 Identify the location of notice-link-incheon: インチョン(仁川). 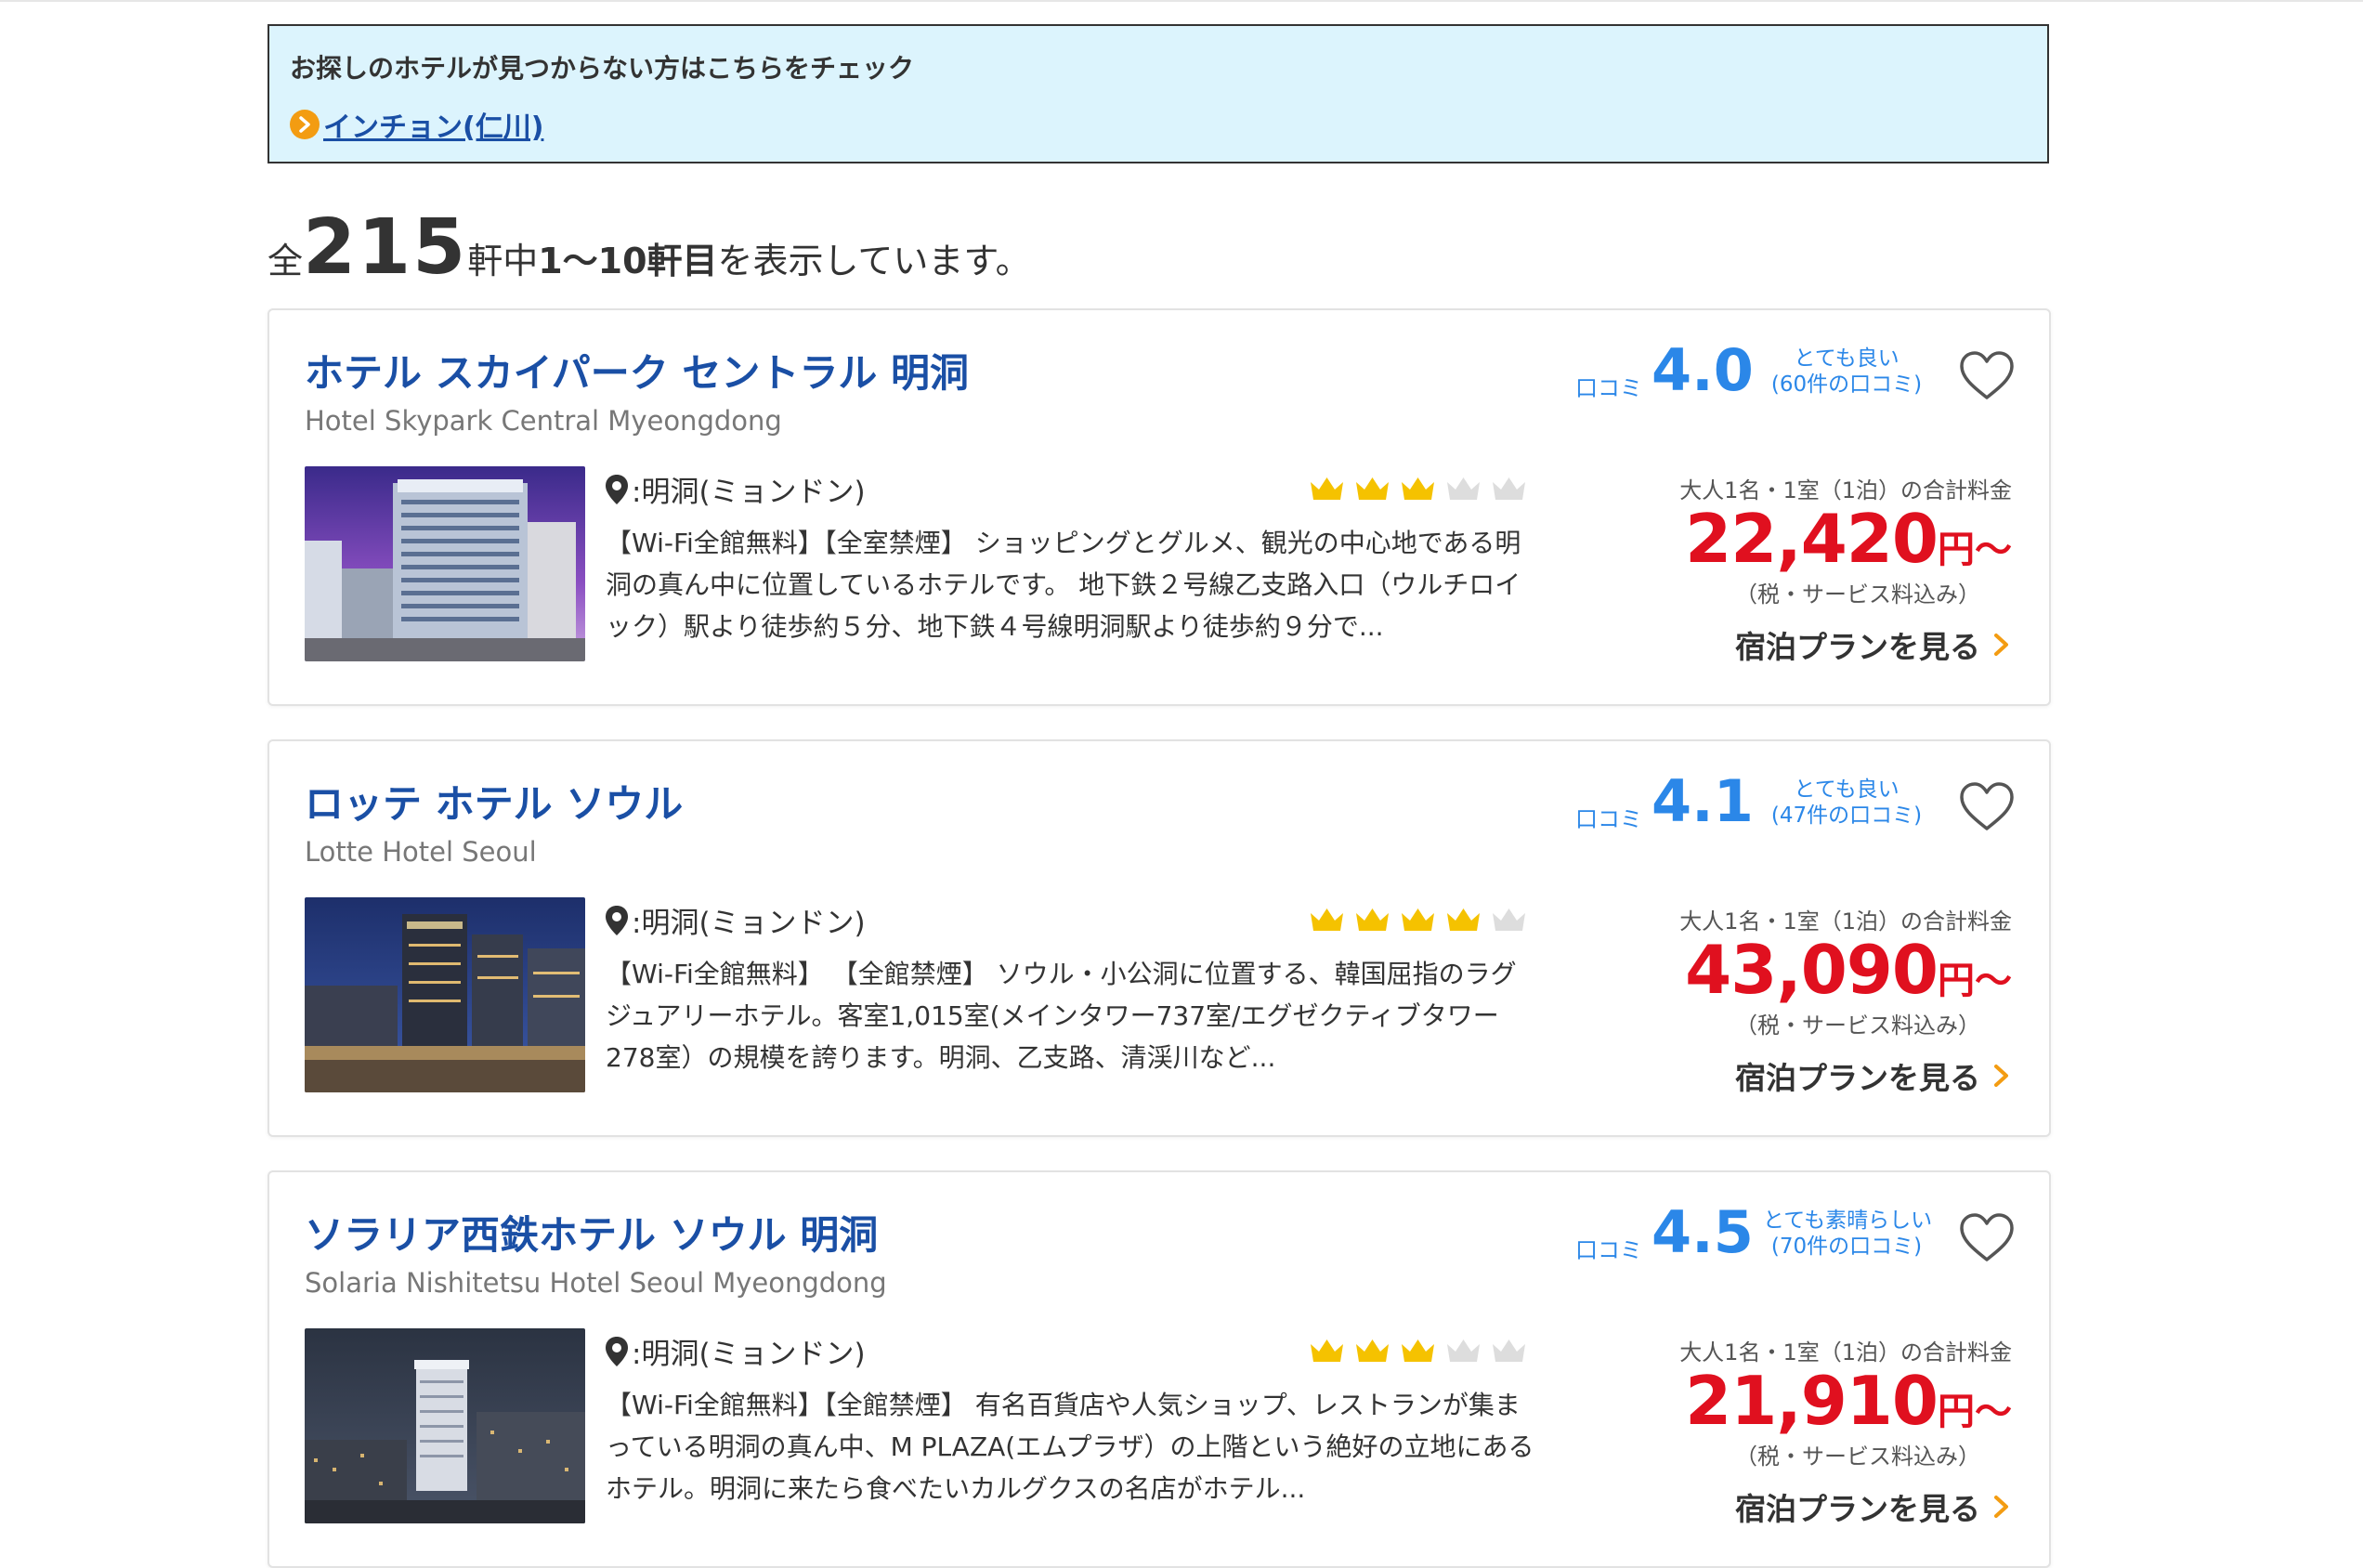
(416, 124).